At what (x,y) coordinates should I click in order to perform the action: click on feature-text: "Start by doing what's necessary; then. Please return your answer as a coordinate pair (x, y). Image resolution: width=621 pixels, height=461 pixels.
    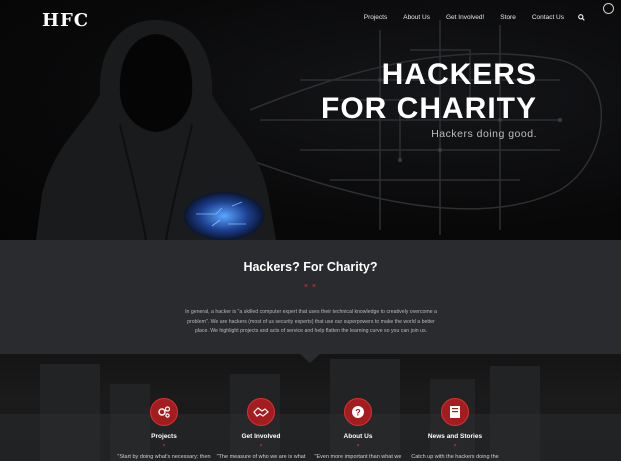
    Looking at the image, I should click on (164, 457).